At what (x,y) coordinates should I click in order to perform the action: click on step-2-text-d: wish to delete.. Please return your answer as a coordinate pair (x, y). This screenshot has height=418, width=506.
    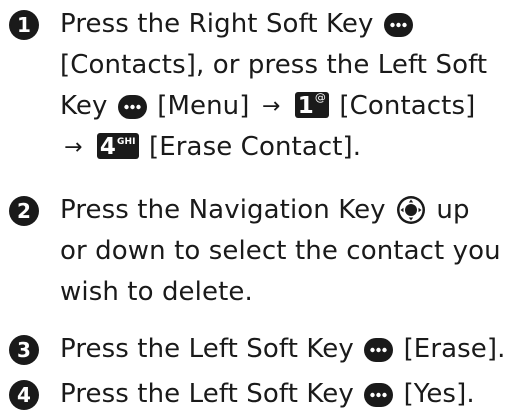
    Looking at the image, I should click on (156, 292).